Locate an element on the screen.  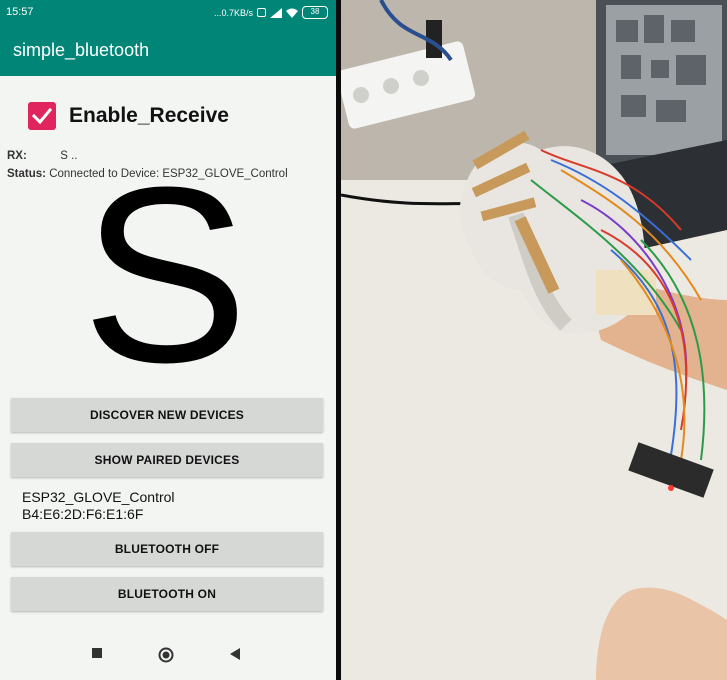
battery-icon: 38 is located at coordinates (315, 12).